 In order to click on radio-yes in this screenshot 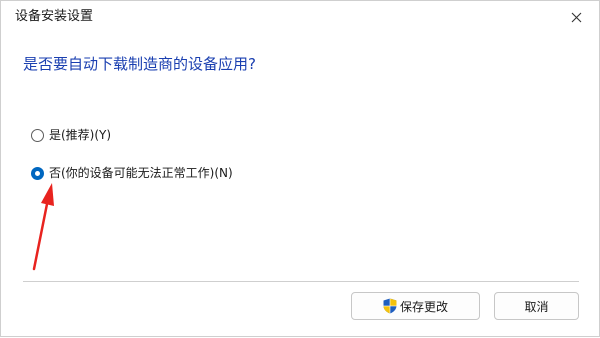, I will do `click(37, 135)`.